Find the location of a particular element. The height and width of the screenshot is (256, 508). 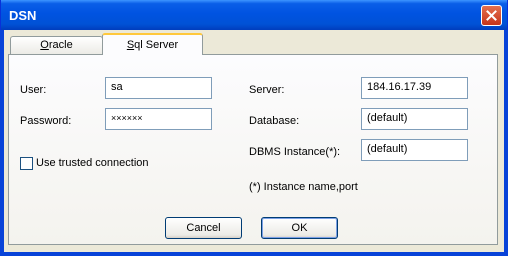

database-input: (default) is located at coordinates (414, 119).